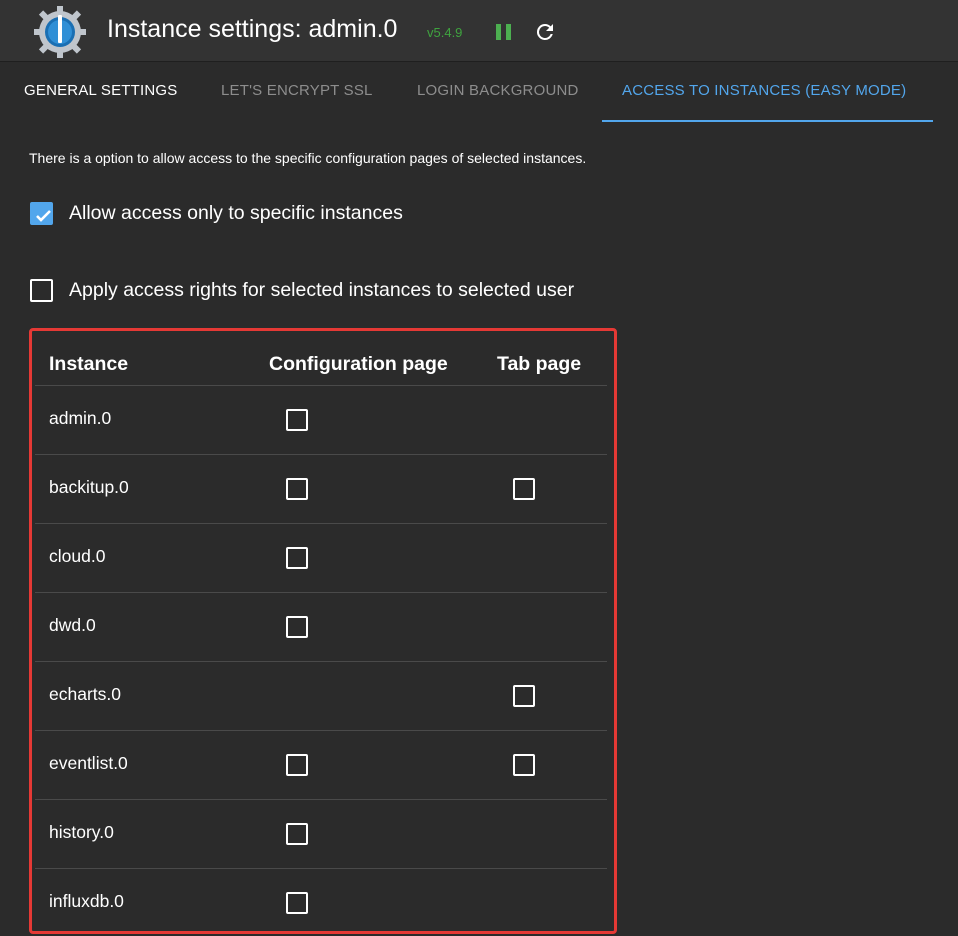  I want to click on instance-name: dwd.0, so click(72, 625).